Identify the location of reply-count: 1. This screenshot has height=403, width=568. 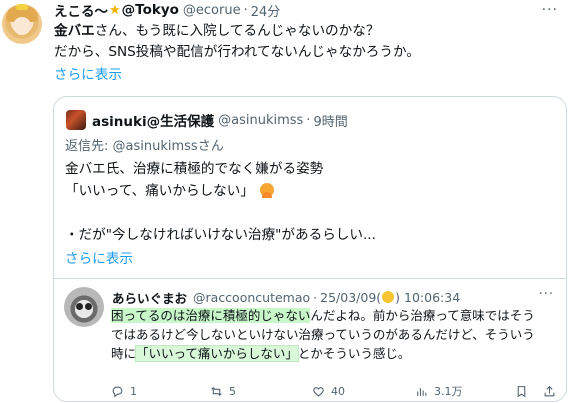
(133, 391).